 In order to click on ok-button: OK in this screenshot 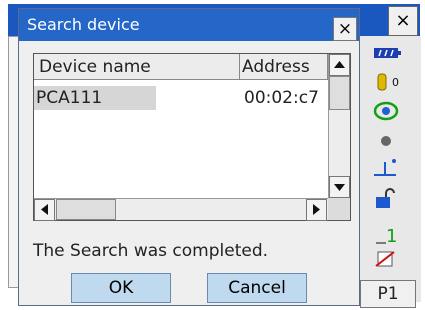, I will do `click(121, 288)`.